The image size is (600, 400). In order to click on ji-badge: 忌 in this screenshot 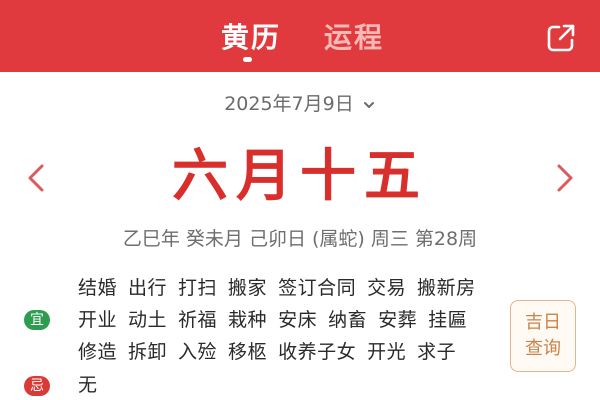, I will do `click(37, 386)`.